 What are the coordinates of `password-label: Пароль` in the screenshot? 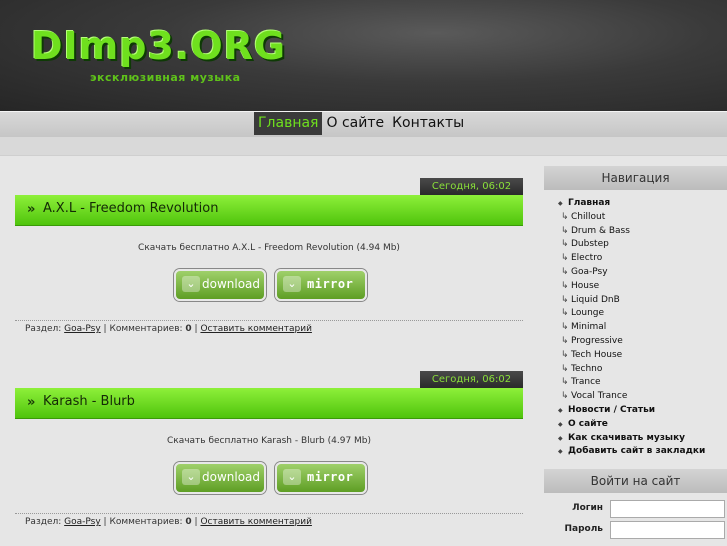 It's located at (583, 529).